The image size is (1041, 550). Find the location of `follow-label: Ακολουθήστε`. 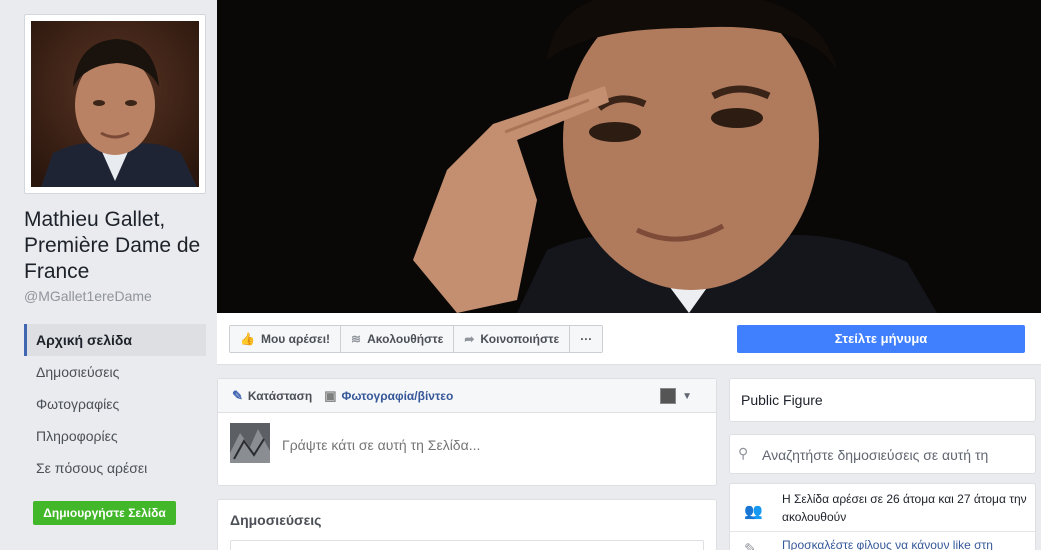

follow-label: Ακολουθήστε is located at coordinates (405, 339).